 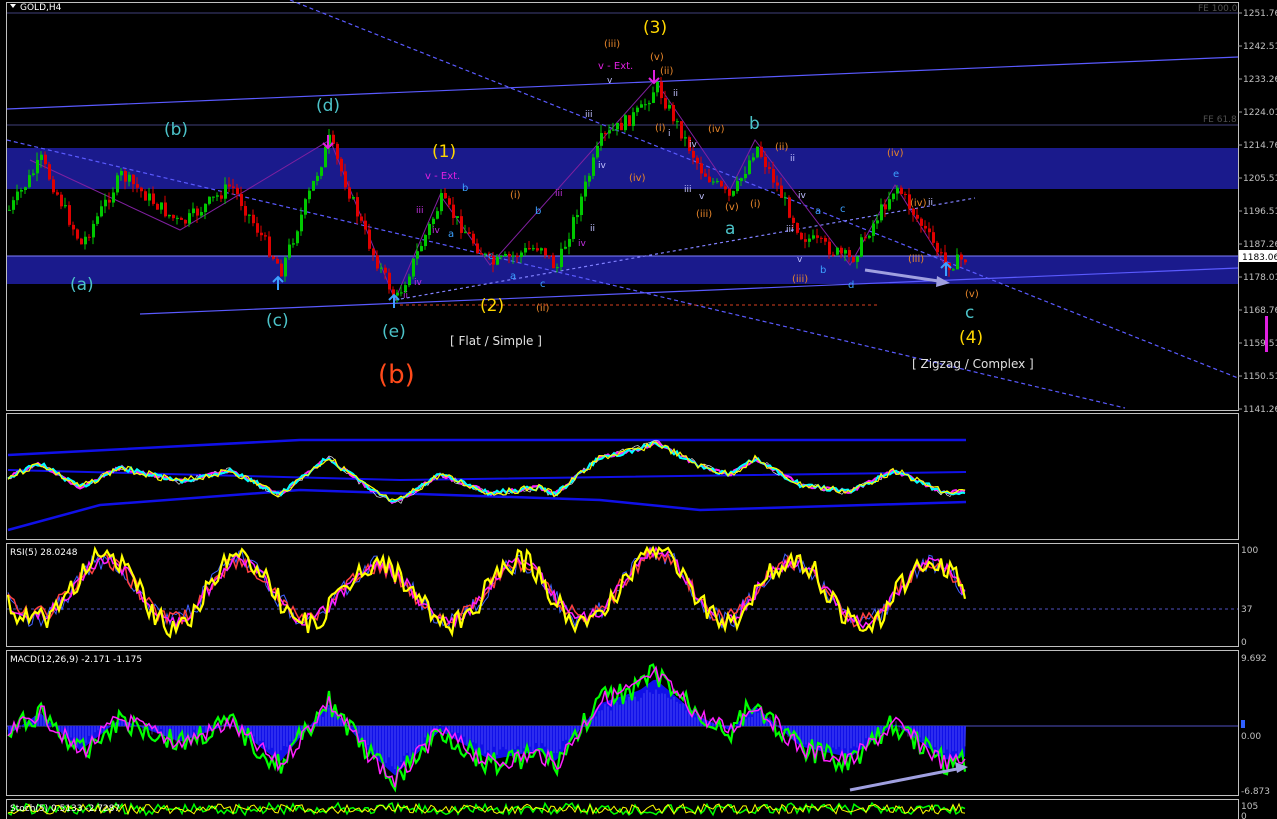 I want to click on price-tick-label: 1159.51, so click(x=1260, y=344).